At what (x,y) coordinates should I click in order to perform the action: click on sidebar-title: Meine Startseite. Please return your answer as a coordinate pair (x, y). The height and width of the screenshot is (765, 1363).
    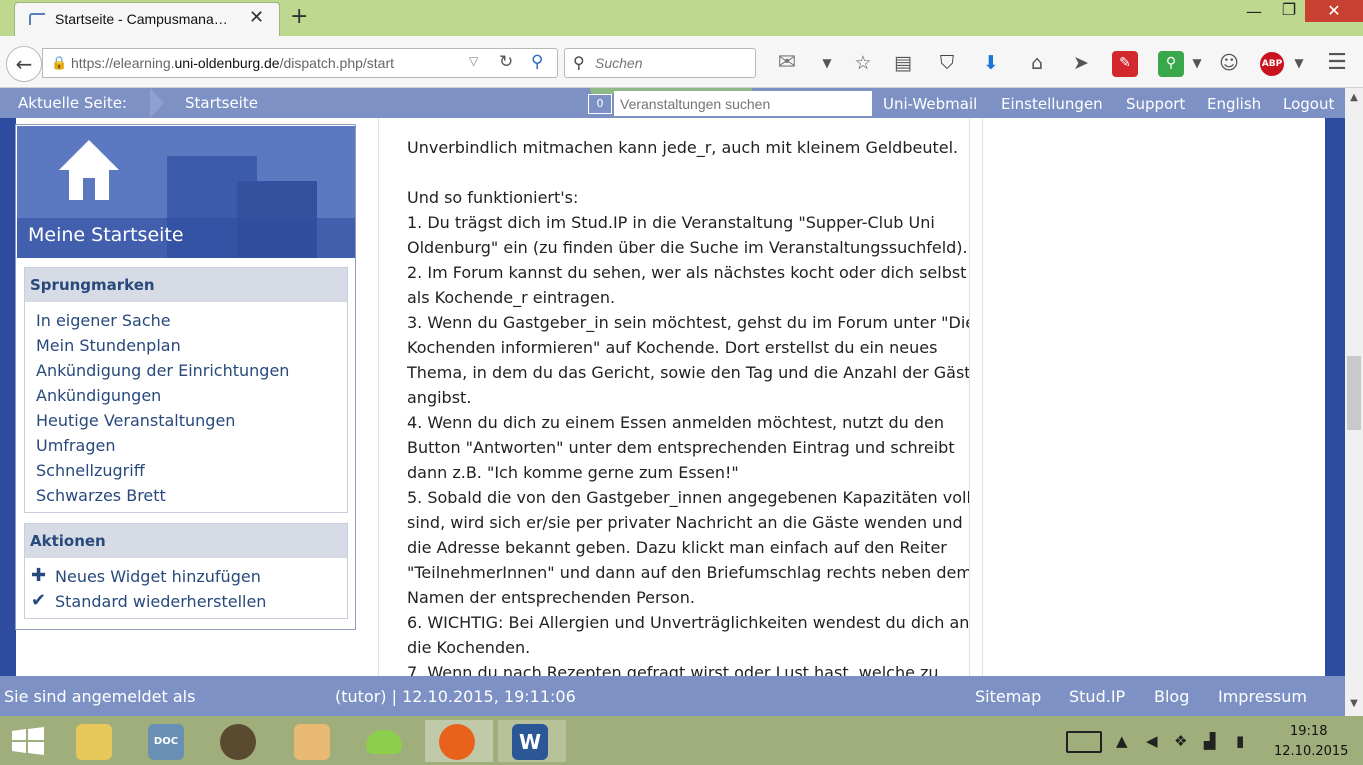
    Looking at the image, I should click on (106, 235).